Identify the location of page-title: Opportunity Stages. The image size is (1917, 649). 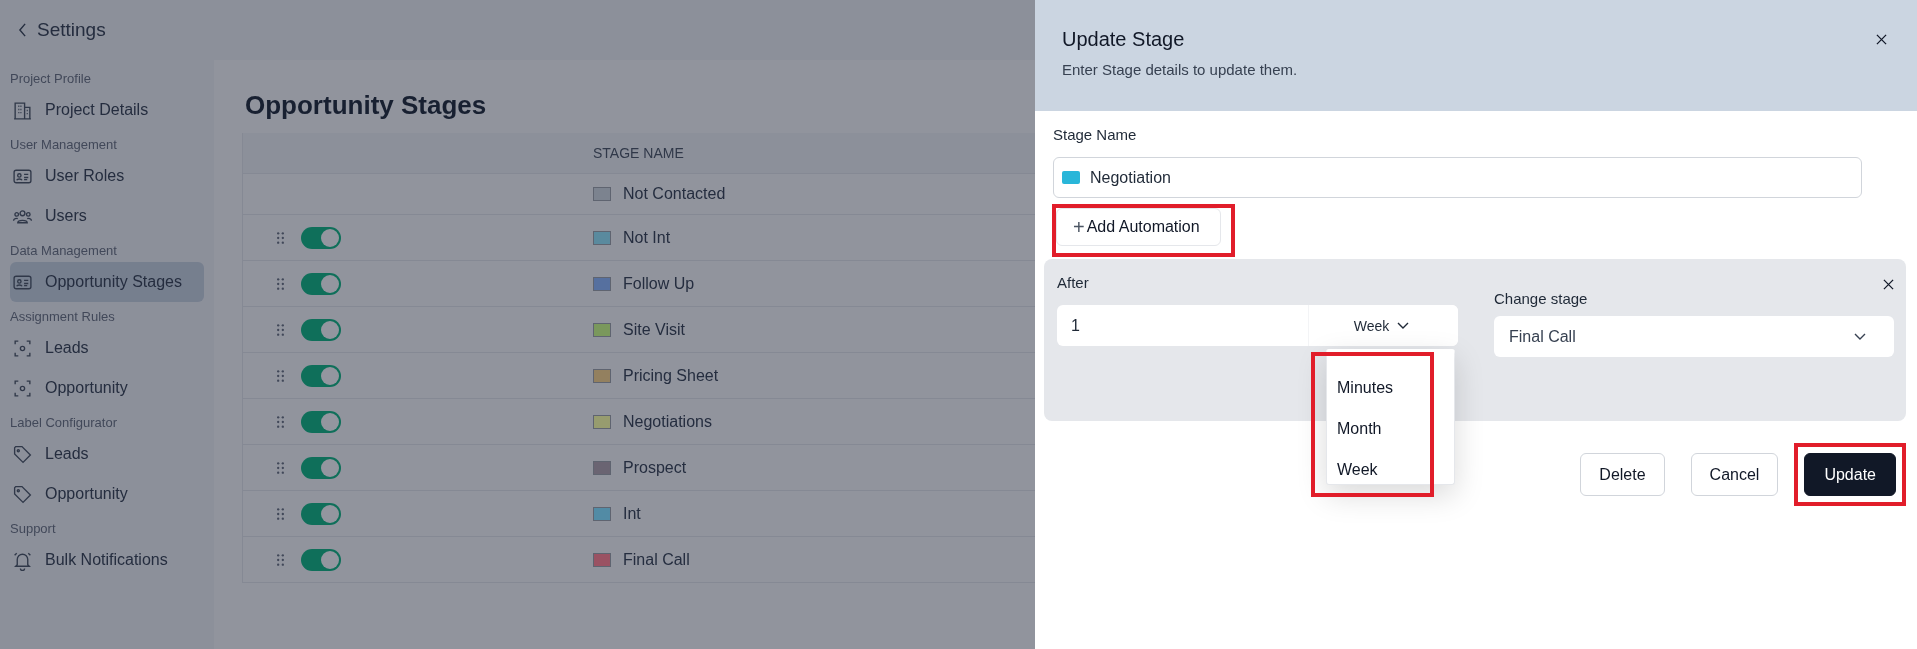
(366, 105).